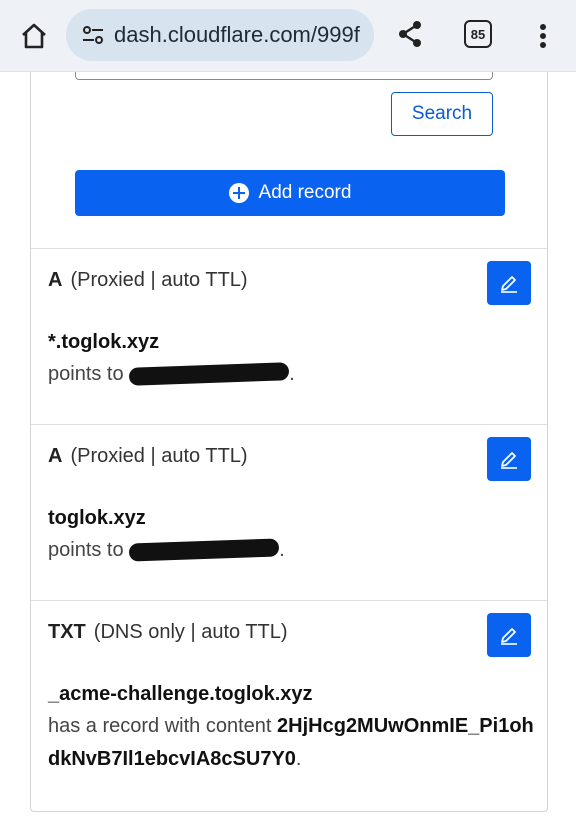 This screenshot has width=576, height=816. I want to click on plus-circle-icon, so click(238, 193).